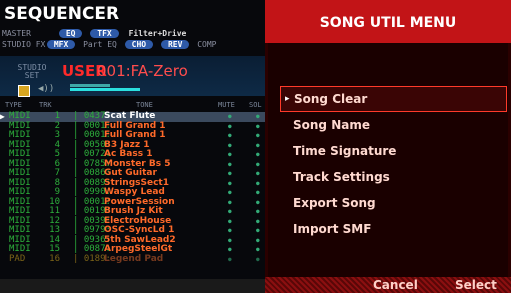 The height and width of the screenshot is (293, 511). What do you see at coordinates (341, 177) in the screenshot?
I see `menu-item-label: Track Settings` at bounding box center [341, 177].